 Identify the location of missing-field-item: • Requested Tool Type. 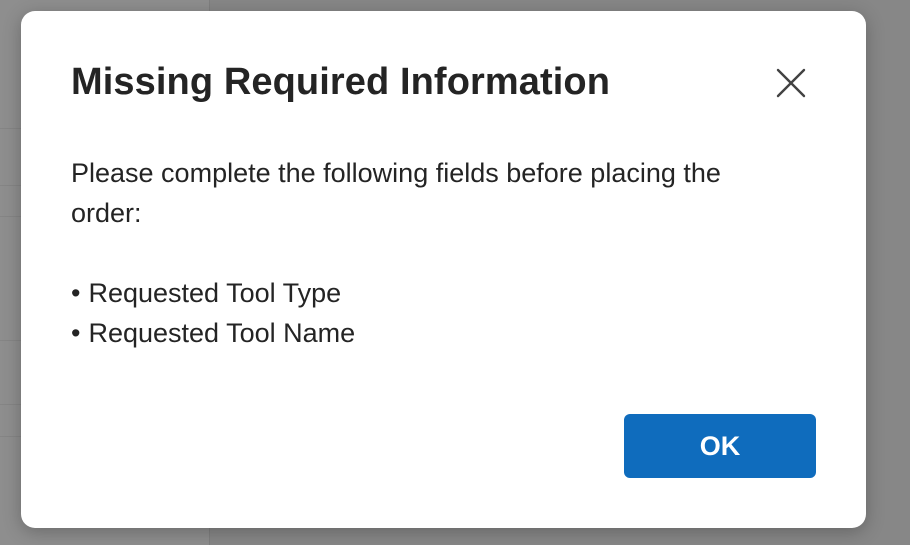
(431, 293).